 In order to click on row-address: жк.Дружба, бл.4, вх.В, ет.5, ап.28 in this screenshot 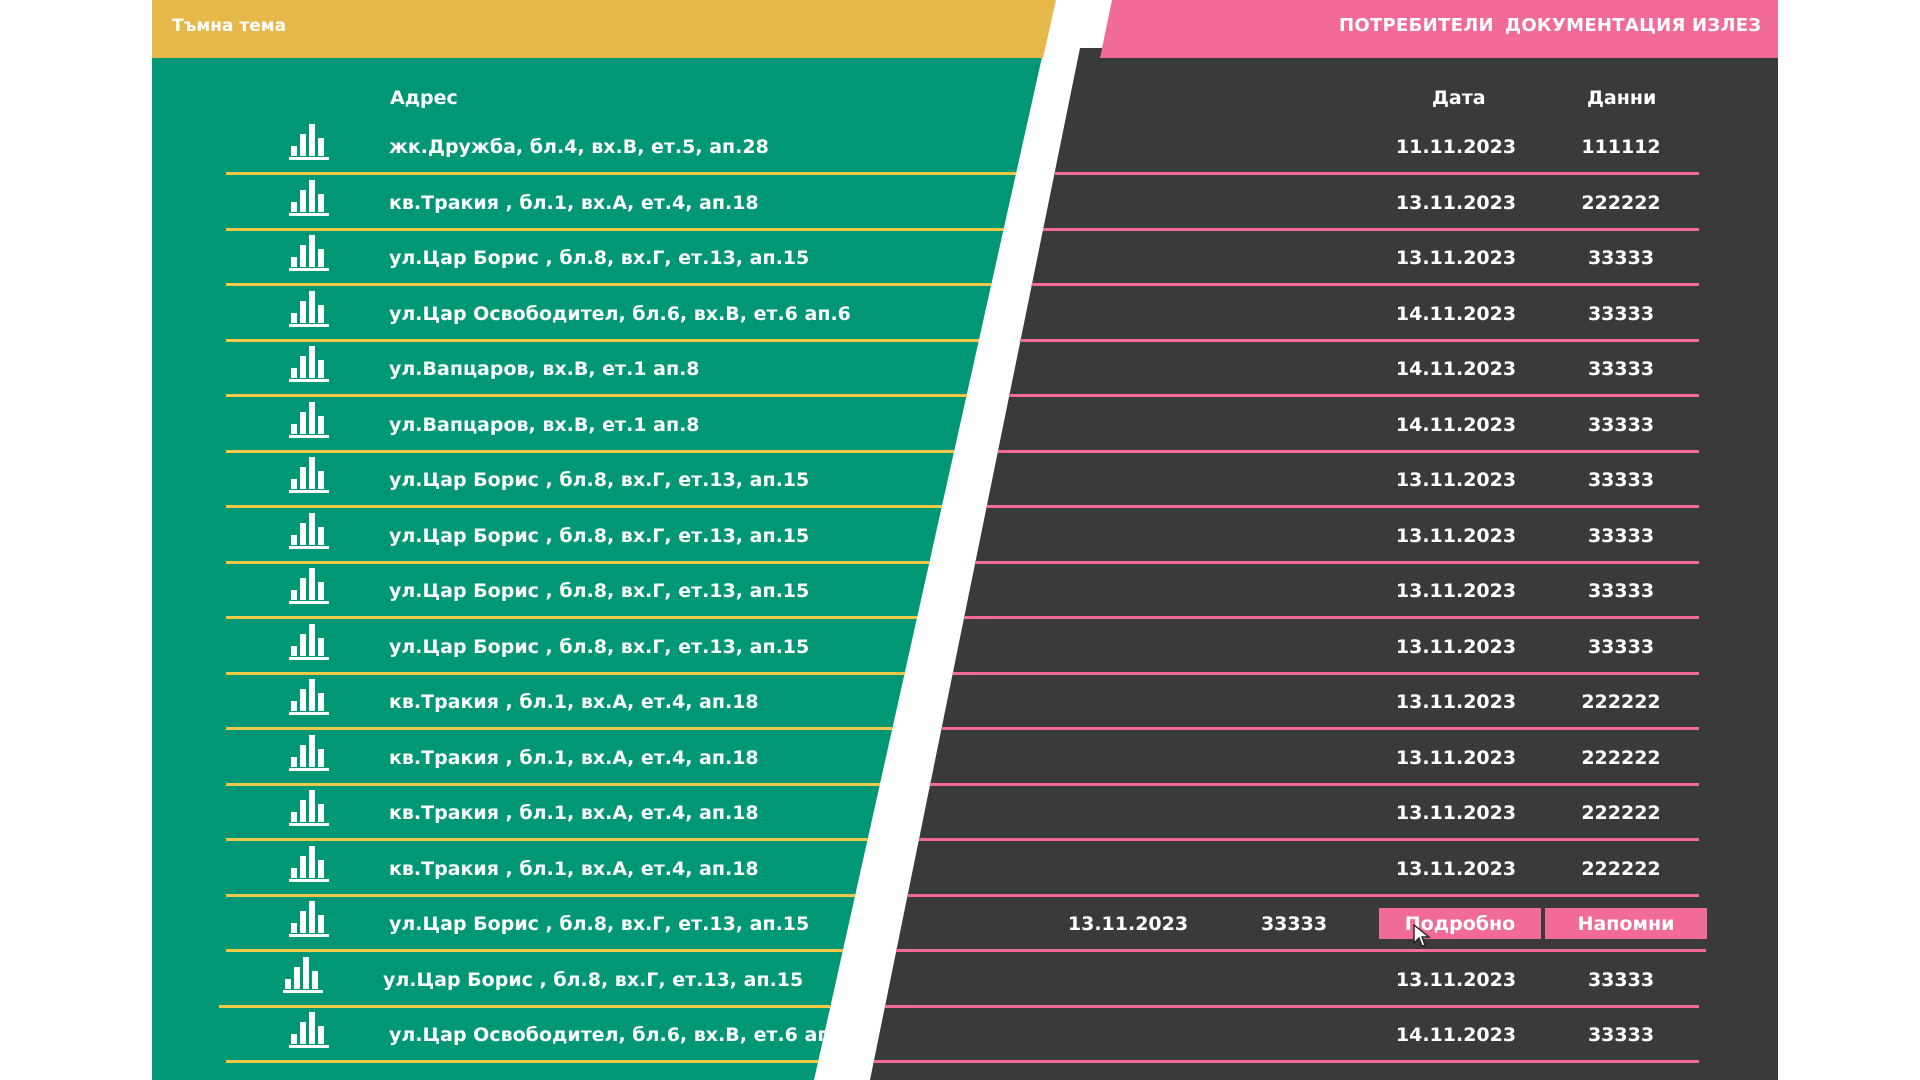, I will do `click(579, 147)`.